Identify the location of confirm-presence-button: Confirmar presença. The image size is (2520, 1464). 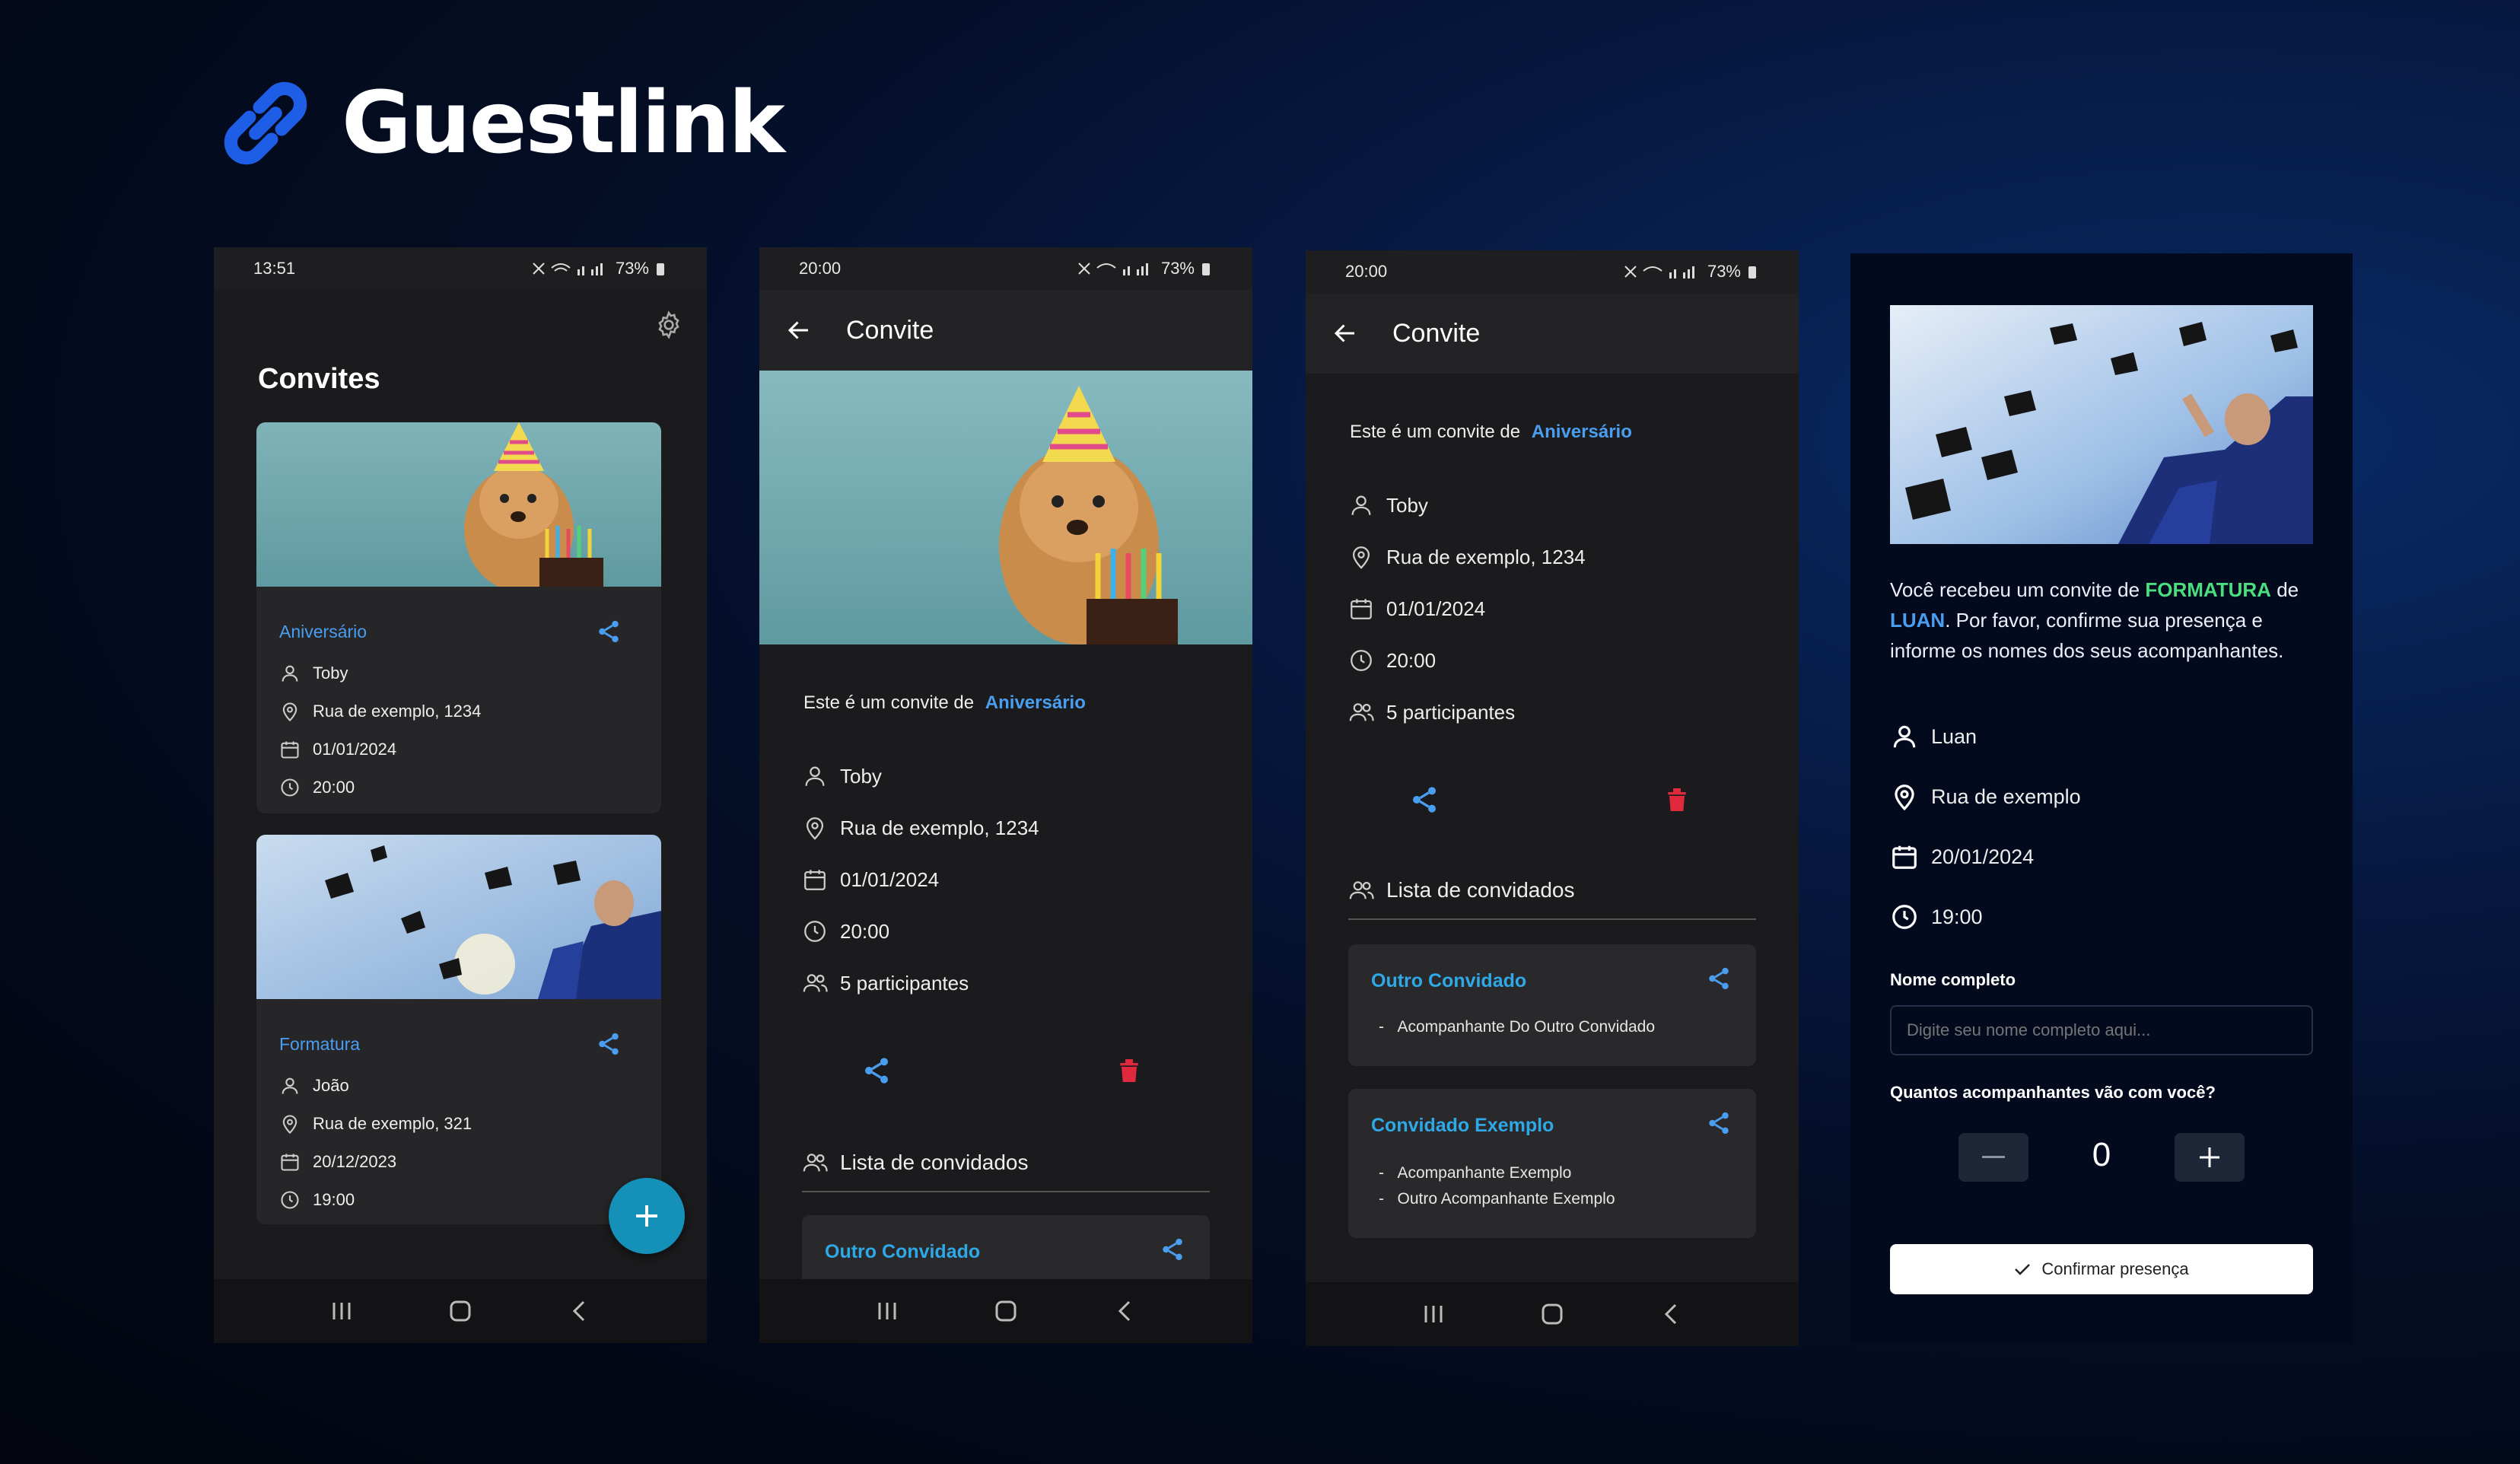
(2101, 1269).